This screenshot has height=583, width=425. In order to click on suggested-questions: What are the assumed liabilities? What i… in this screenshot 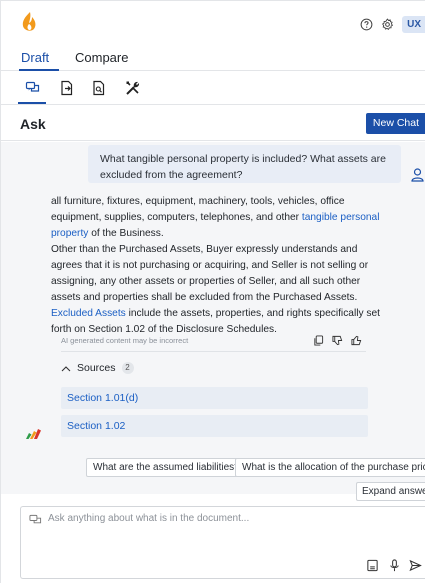, I will do `click(213, 468)`.